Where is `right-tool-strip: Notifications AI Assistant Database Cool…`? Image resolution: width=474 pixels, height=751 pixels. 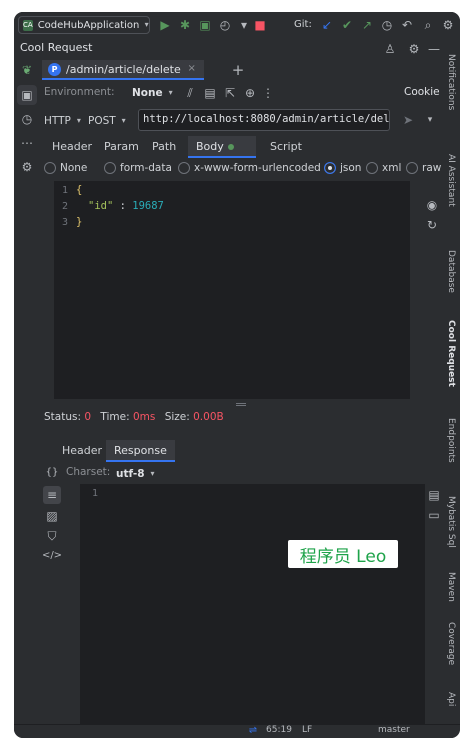
right-tool-strip: Notifications AI Assistant Database Cool… is located at coordinates (451, 383).